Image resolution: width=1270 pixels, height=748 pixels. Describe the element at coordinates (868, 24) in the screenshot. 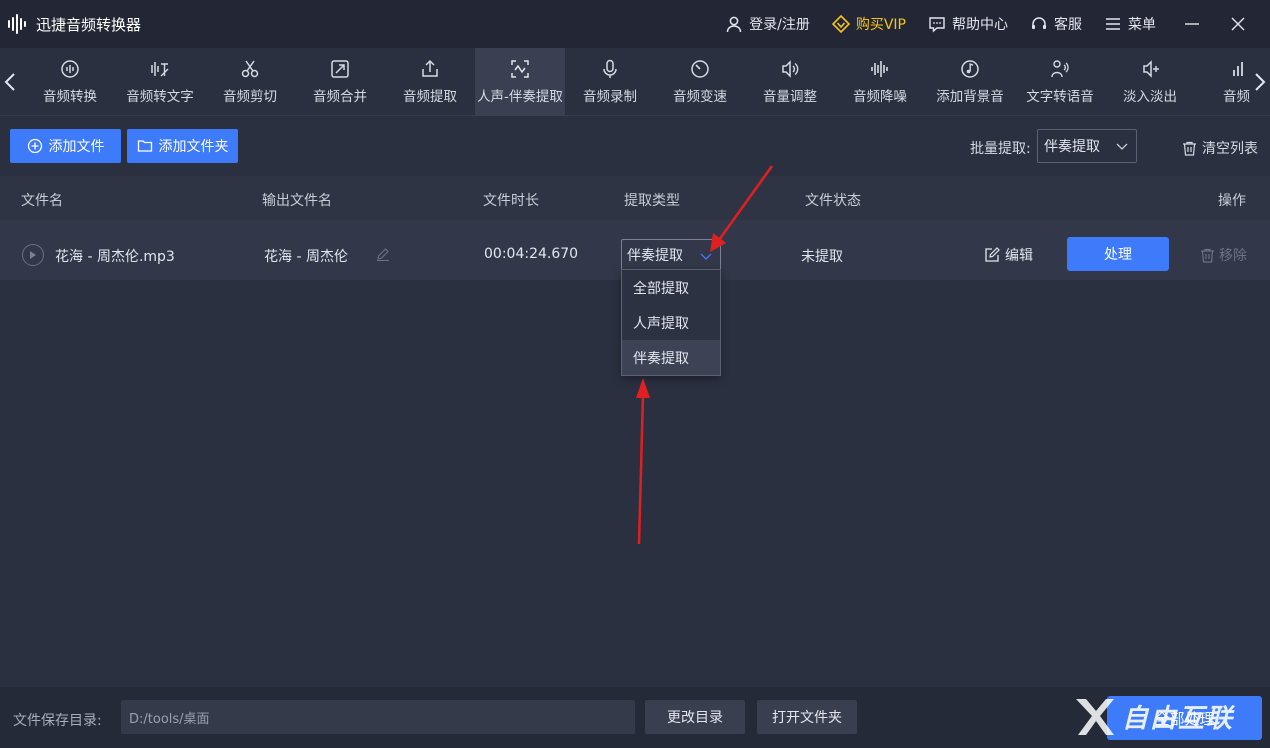

I see `buy-vip-button: 购买VIP` at that location.